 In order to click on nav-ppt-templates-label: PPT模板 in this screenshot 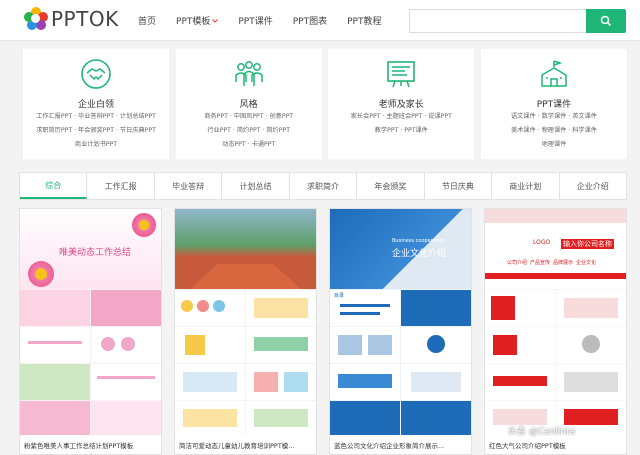, I will do `click(193, 22)`.